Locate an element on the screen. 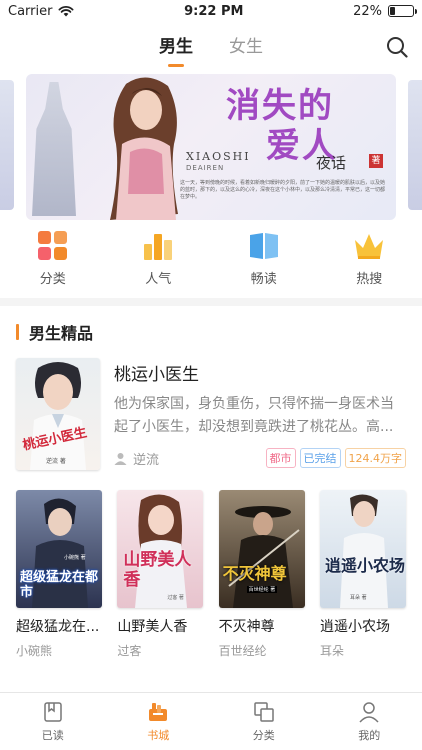  banner-title-line1: 消失的 is located at coordinates (280, 106).